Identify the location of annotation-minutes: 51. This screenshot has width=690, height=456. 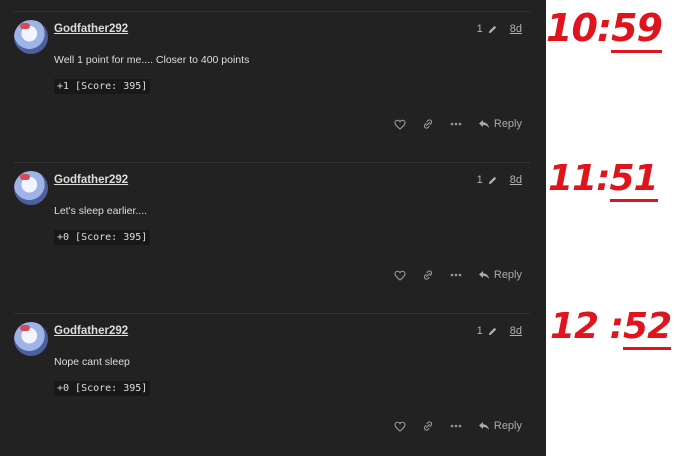
(634, 180).